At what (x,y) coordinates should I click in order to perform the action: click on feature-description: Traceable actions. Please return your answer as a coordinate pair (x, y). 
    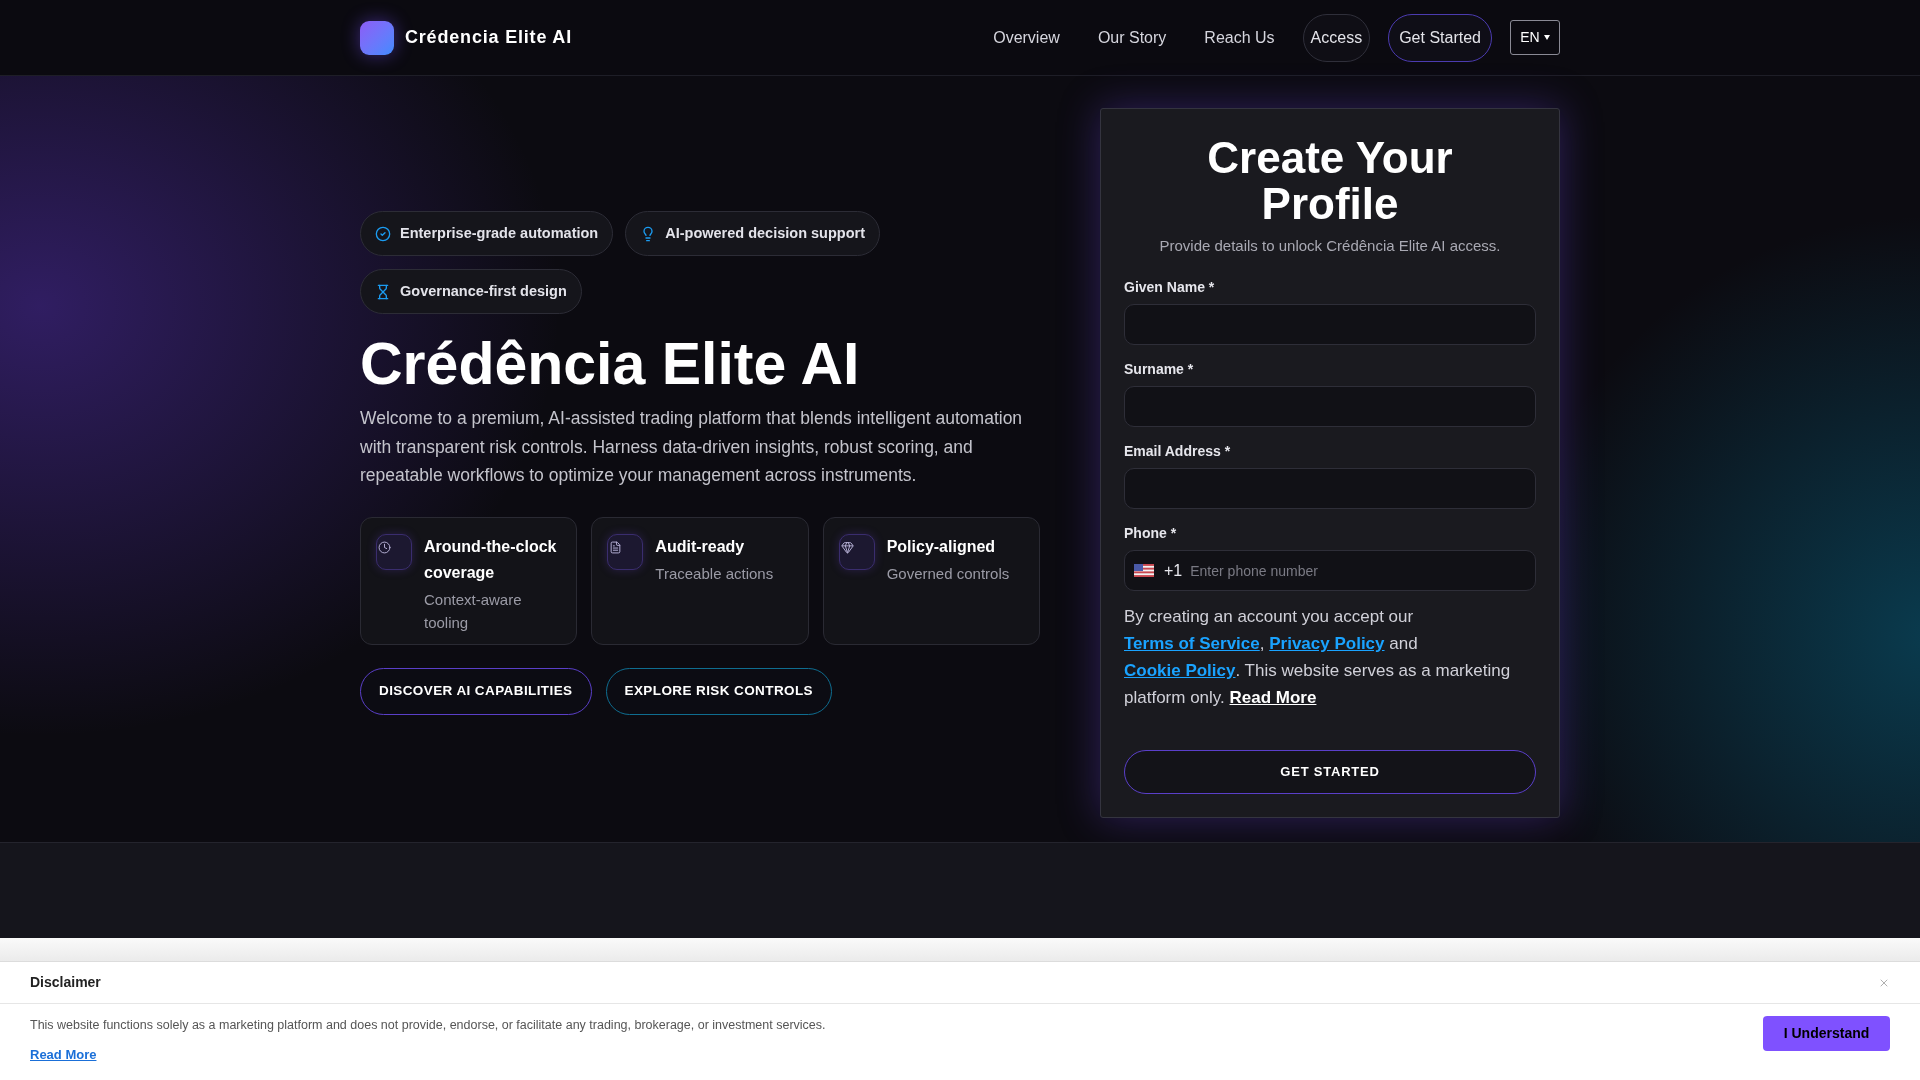
    Looking at the image, I should click on (714, 573).